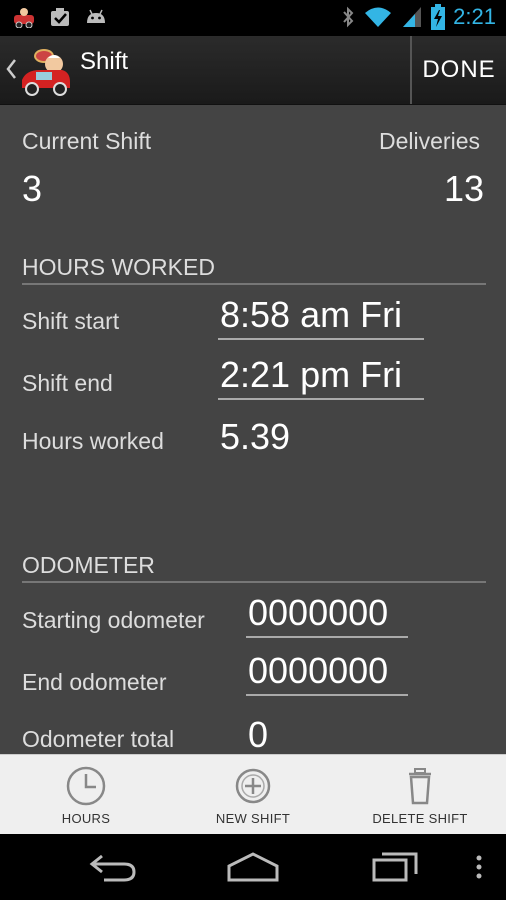  What do you see at coordinates (463, 188) in the screenshot?
I see `deliveries-value: 13` at bounding box center [463, 188].